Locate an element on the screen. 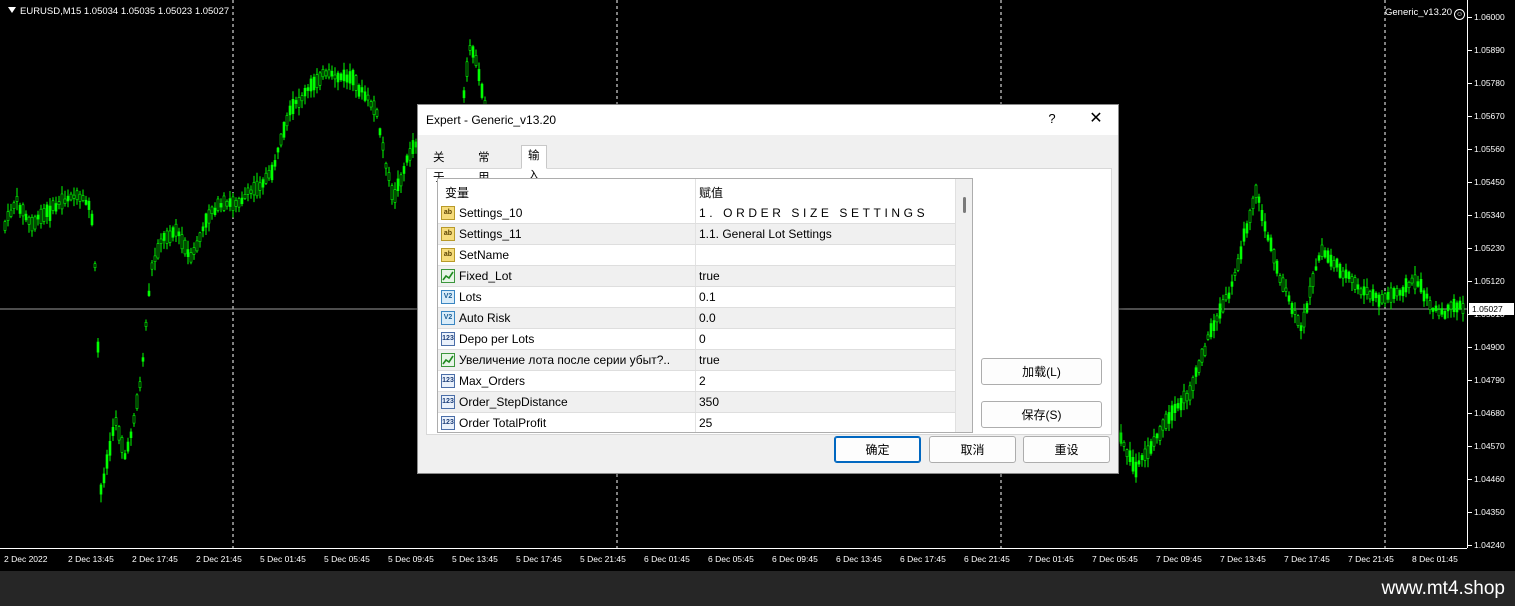  param-value: 0.1 is located at coordinates (707, 297).